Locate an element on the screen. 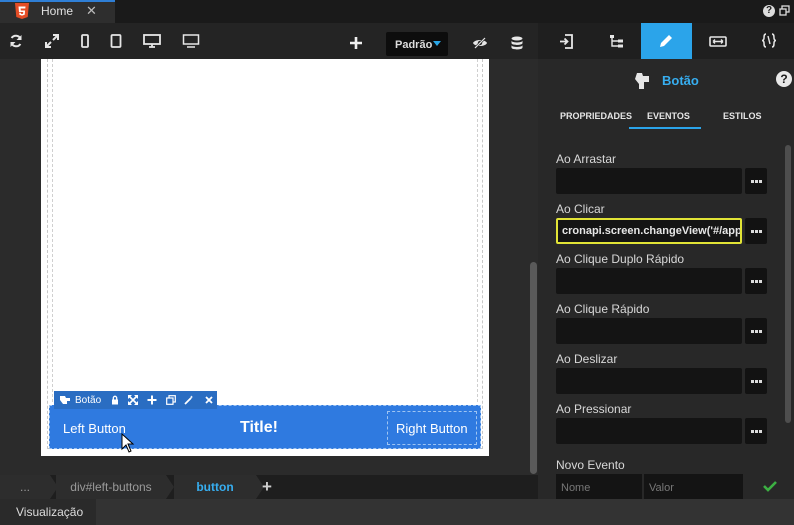  event-label-drag: Ao Arrastar is located at coordinates (586, 159).